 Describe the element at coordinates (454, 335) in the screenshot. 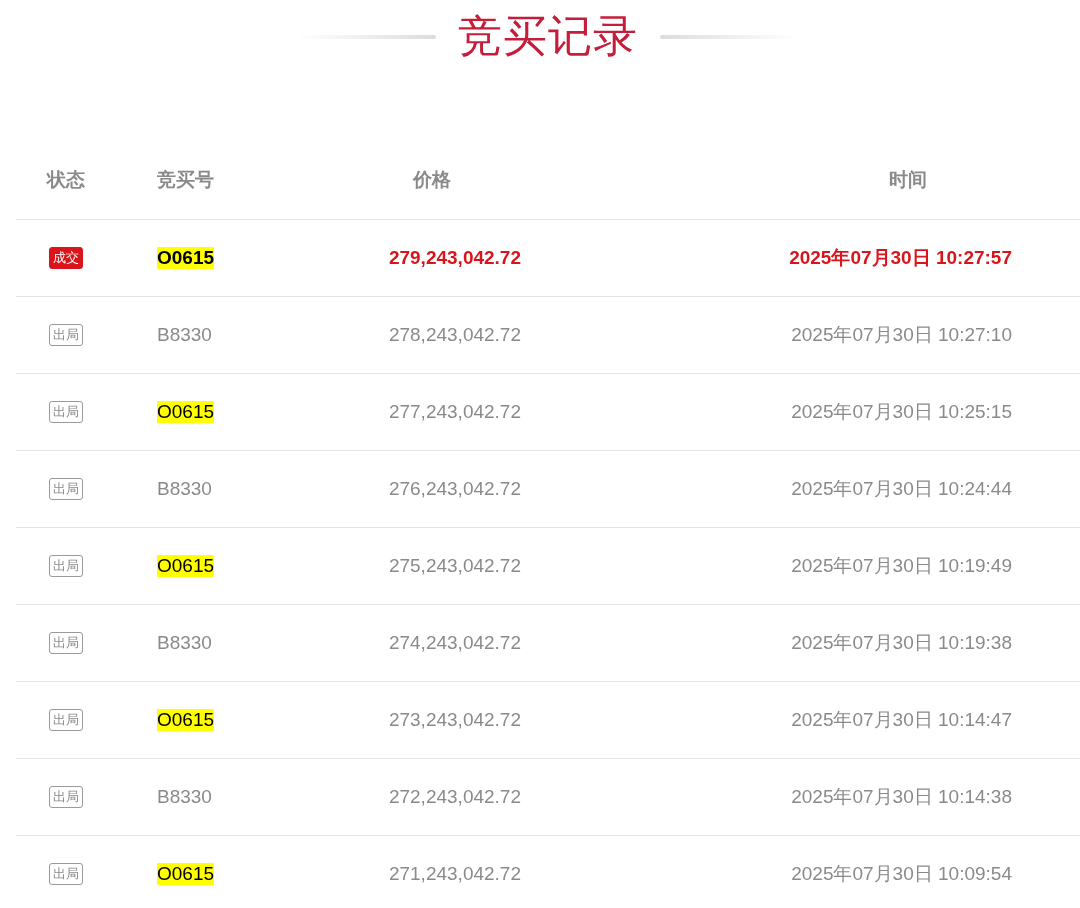

I see `price-cell: 278,243,042.72` at that location.